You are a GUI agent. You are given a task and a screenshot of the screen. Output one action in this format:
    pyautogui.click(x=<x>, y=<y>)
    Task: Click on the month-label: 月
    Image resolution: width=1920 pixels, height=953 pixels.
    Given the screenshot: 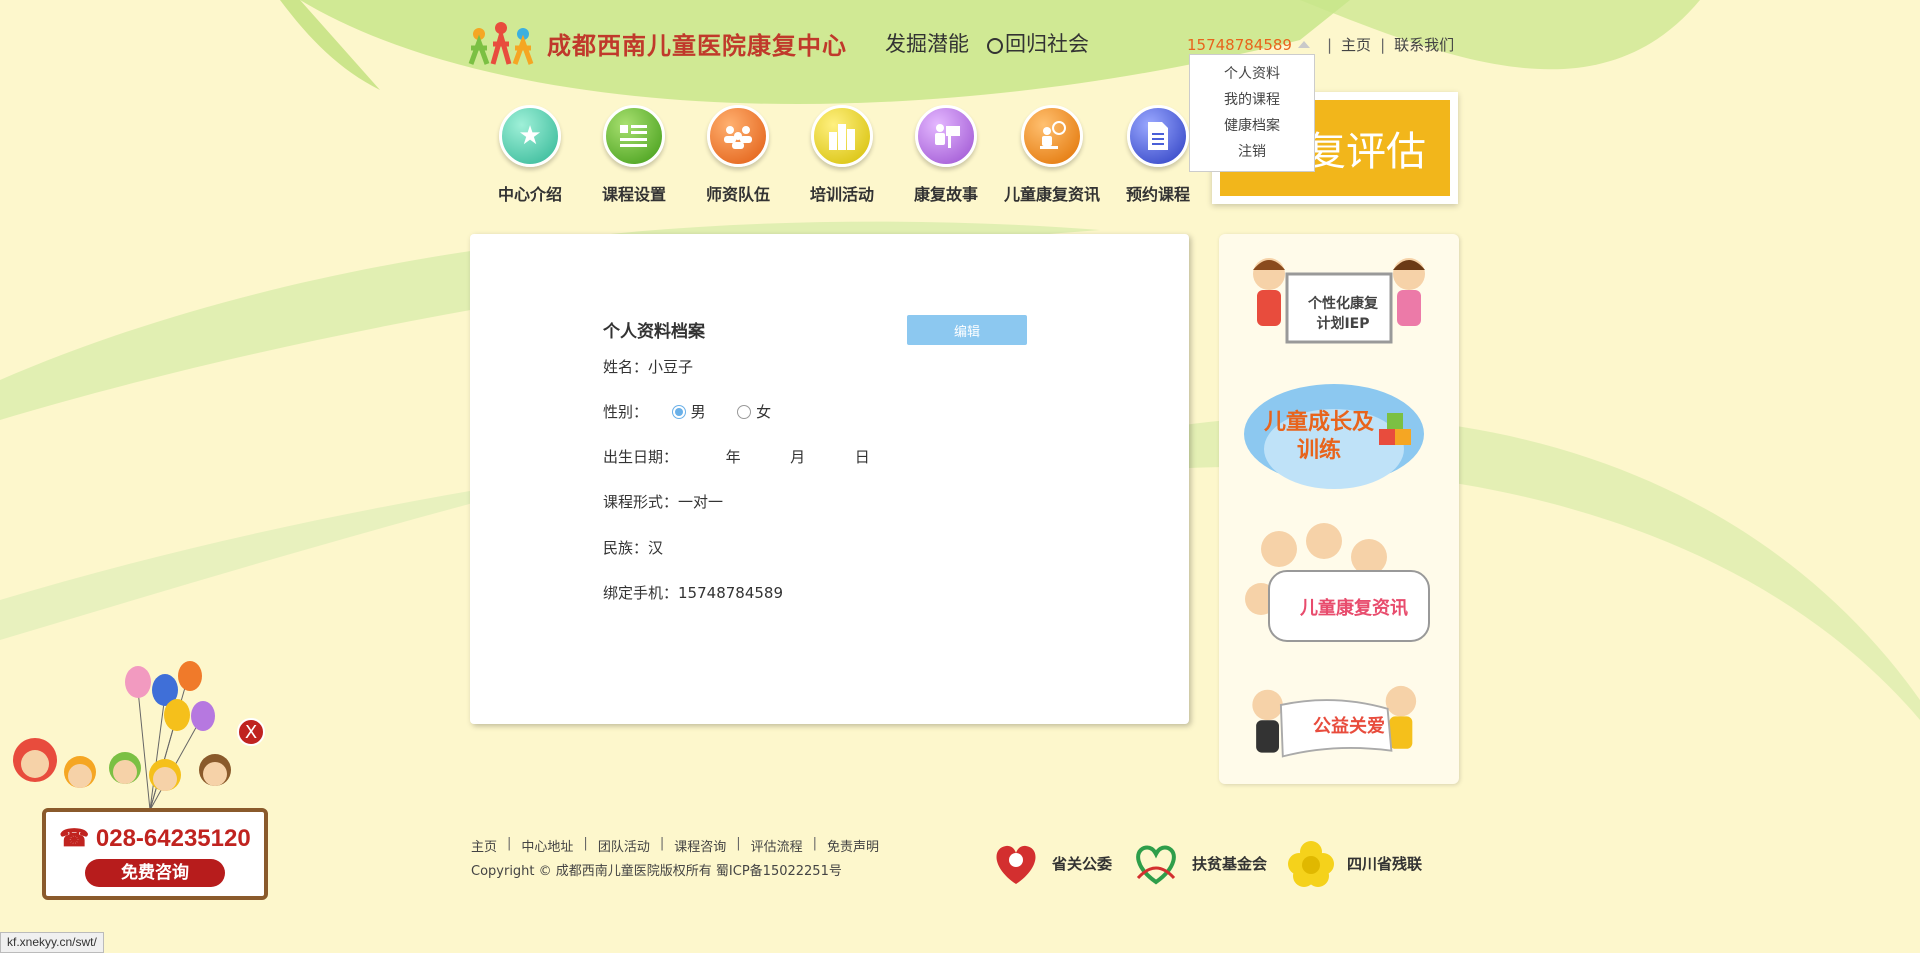 What is the action you would take?
    pyautogui.click(x=798, y=457)
    